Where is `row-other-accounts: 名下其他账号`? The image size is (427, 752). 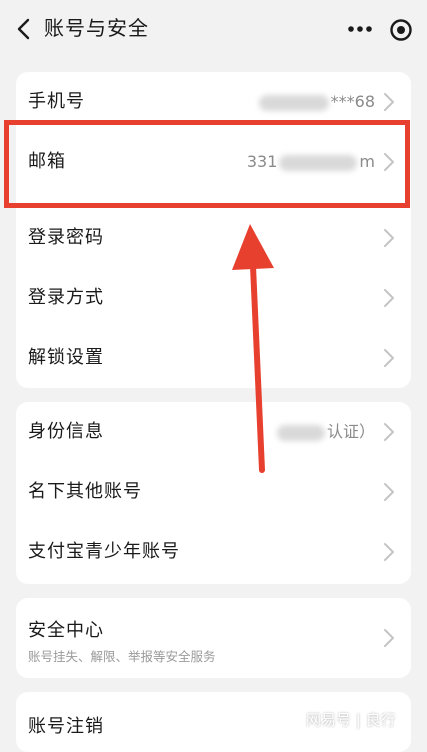
row-other-accounts: 名下其他账号 is located at coordinates (213, 492).